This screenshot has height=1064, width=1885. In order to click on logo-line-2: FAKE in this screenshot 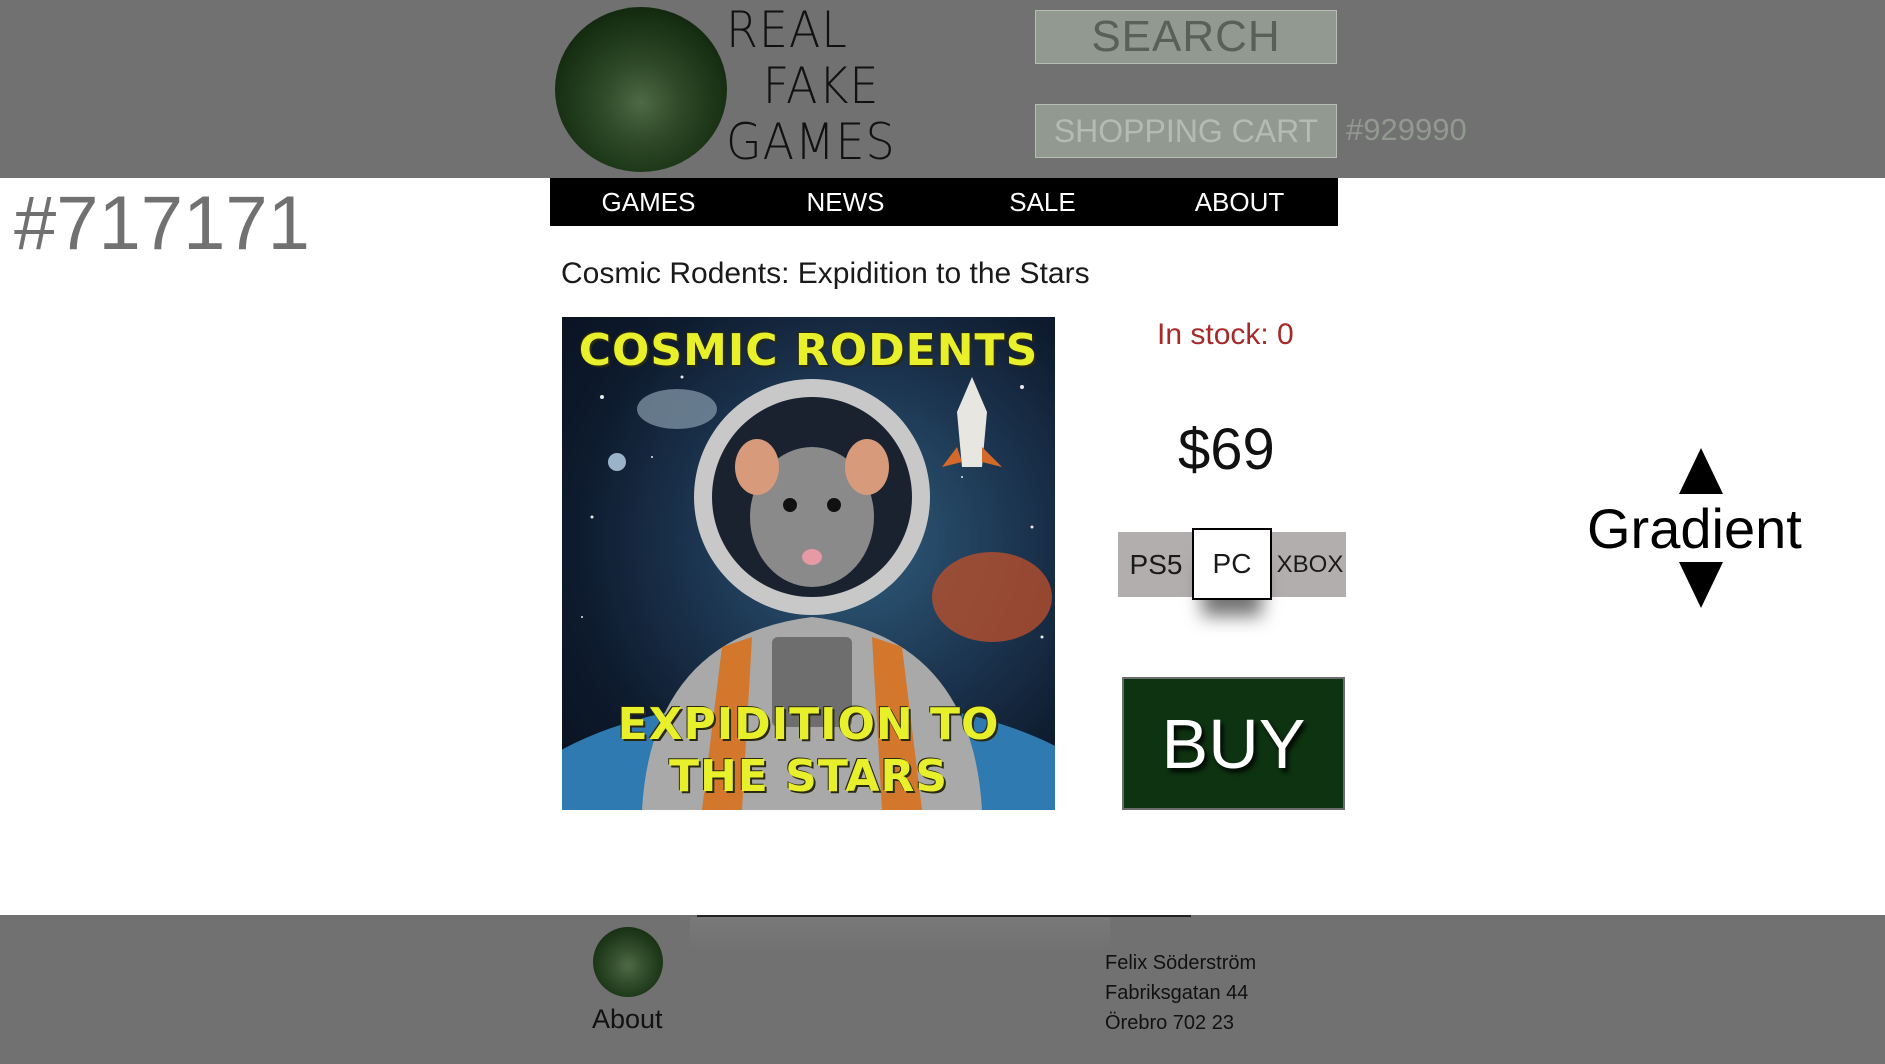, I will do `click(821, 86)`.